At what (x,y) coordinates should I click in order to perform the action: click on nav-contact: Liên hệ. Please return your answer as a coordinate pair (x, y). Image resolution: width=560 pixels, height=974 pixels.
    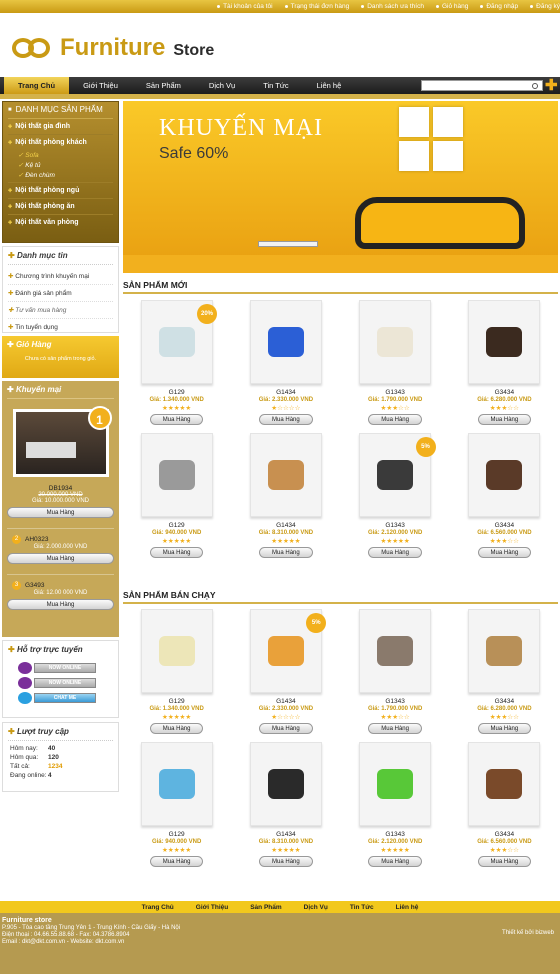
    Looking at the image, I should click on (329, 85).